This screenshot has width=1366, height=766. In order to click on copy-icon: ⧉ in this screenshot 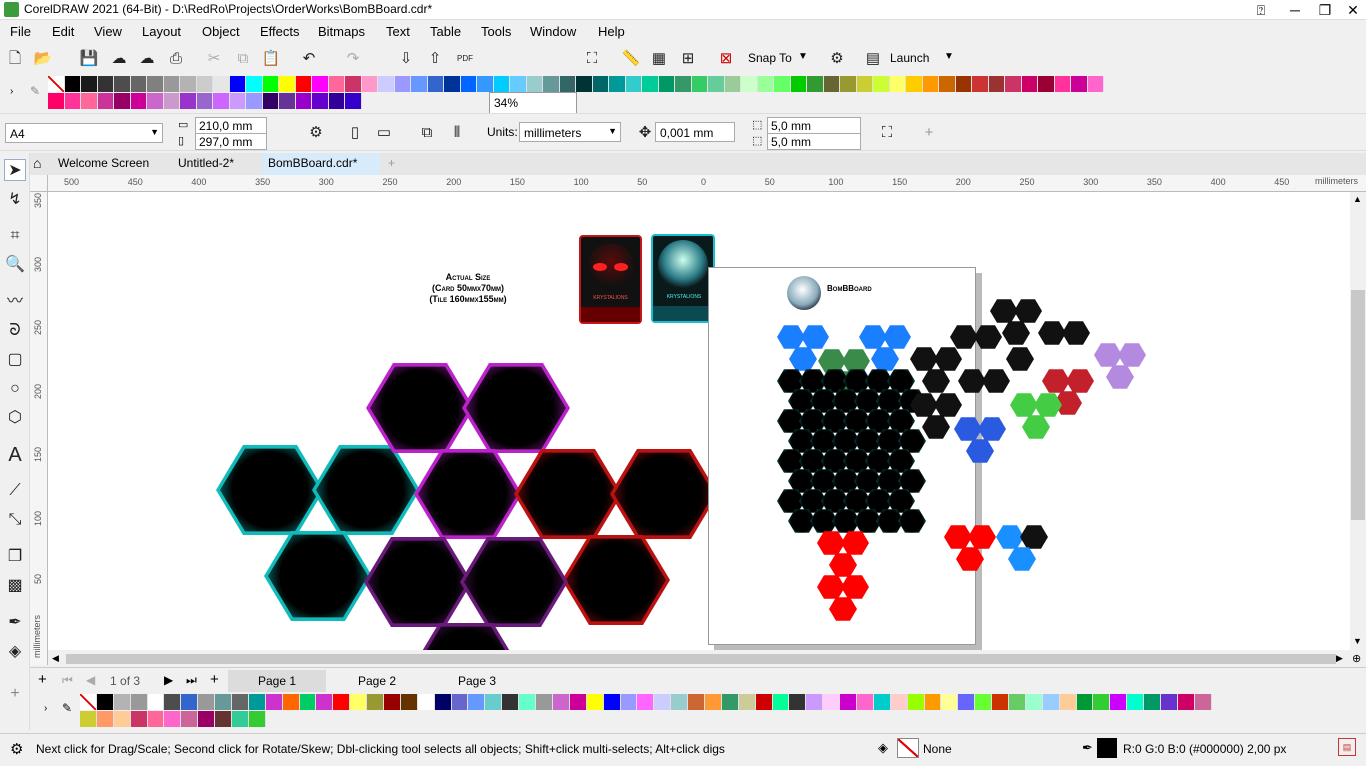, I will do `click(243, 59)`.